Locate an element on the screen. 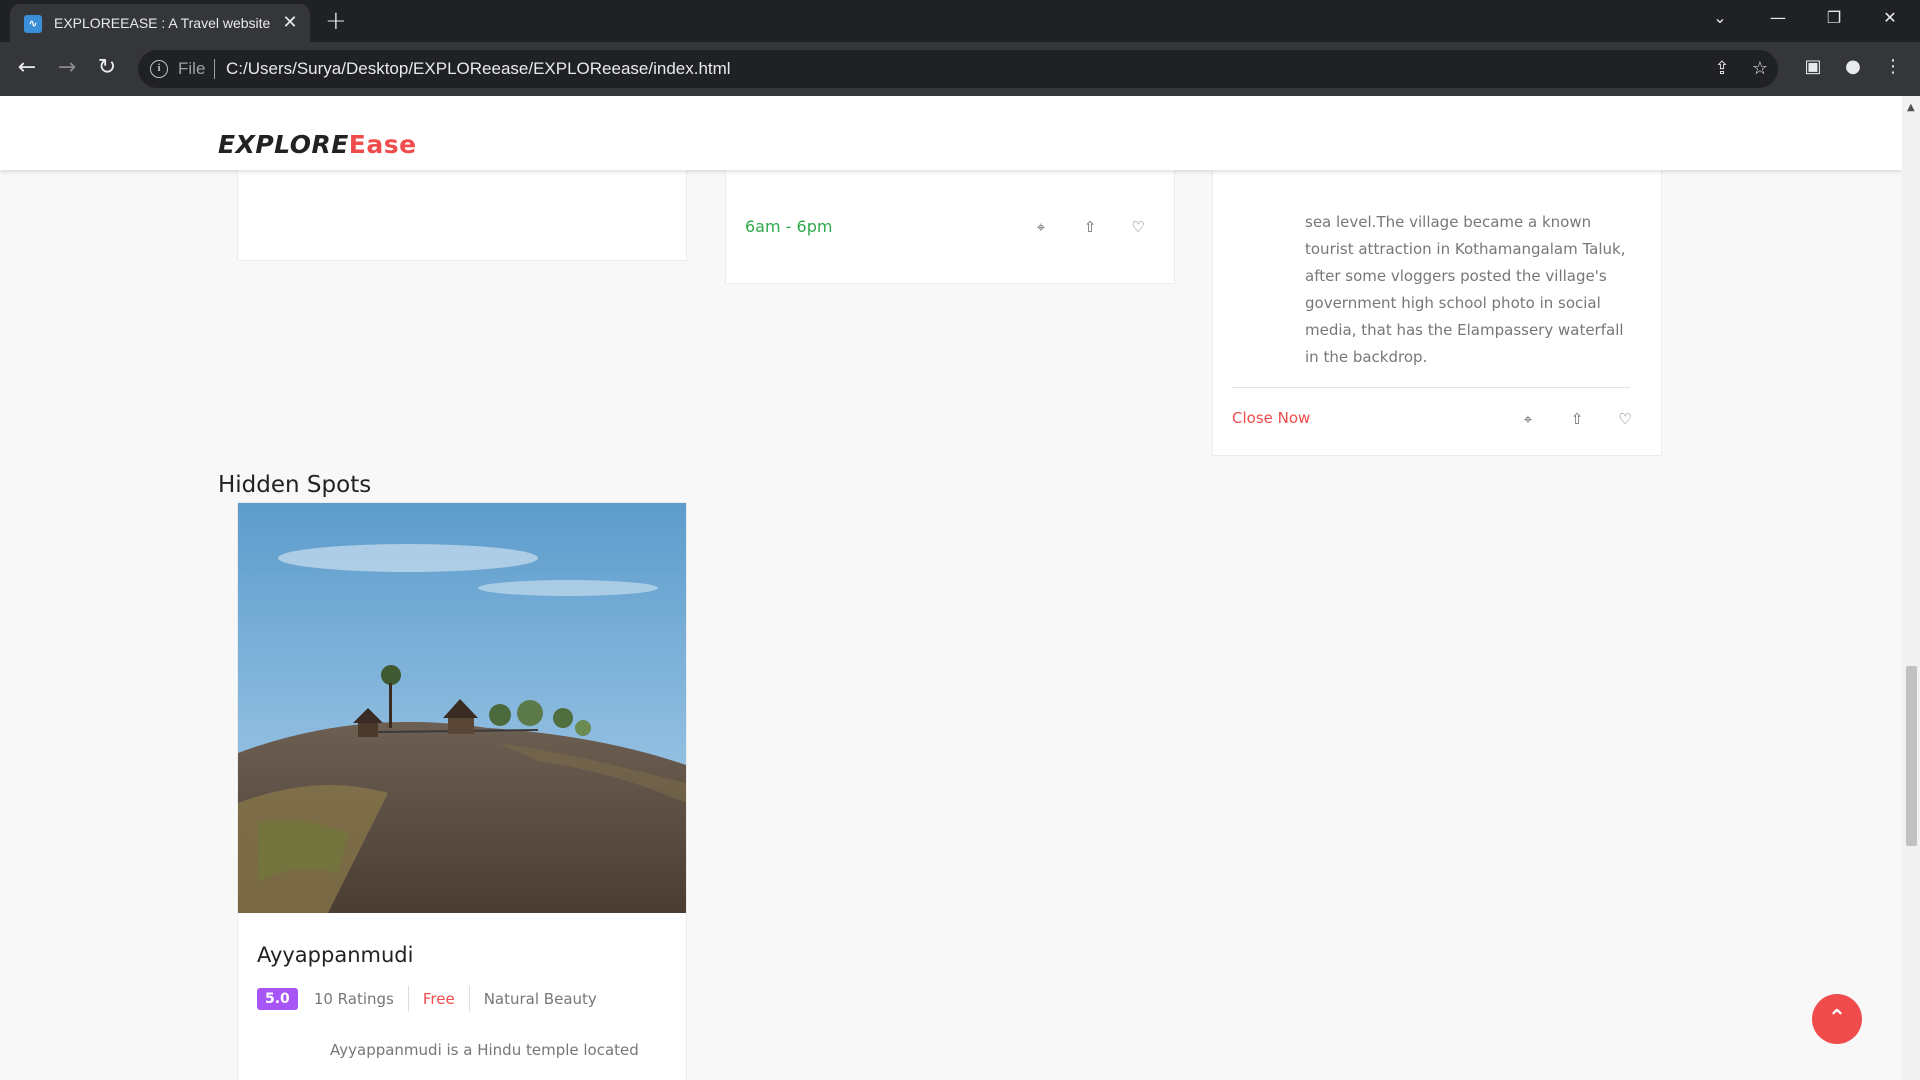  page-scrollbar: ▲ is located at coordinates (1911, 588).